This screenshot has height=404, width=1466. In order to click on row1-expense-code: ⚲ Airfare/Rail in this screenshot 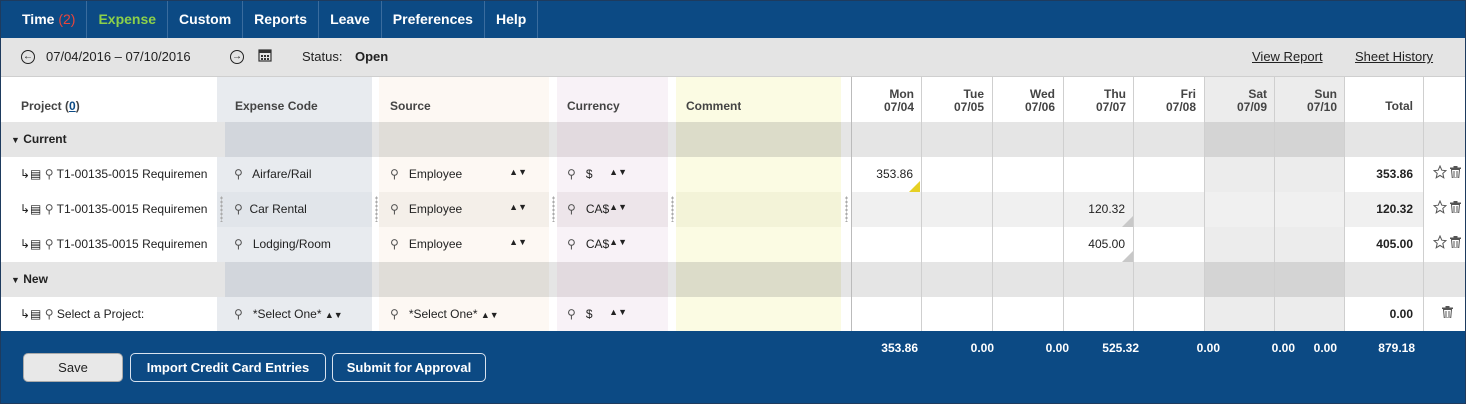, I will do `click(273, 174)`.